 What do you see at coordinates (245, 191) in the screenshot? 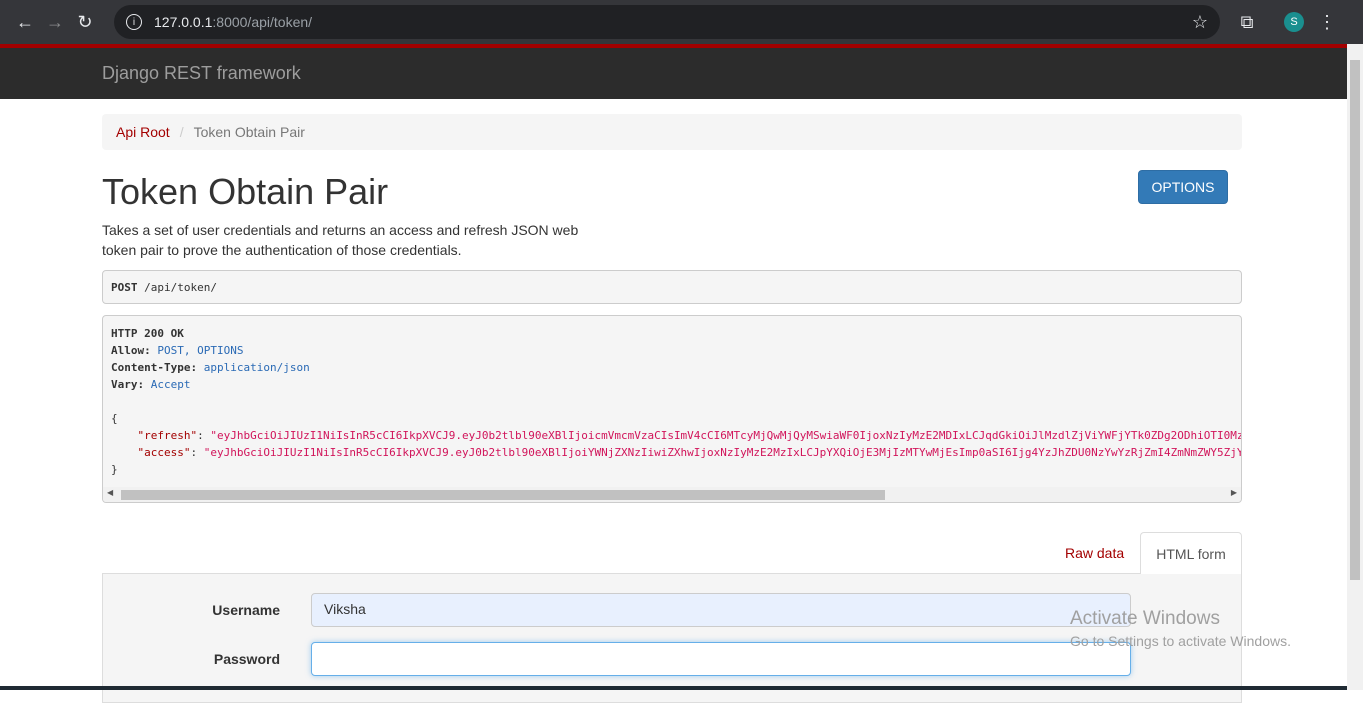
I see `page-title: Token Obtain Pair` at bounding box center [245, 191].